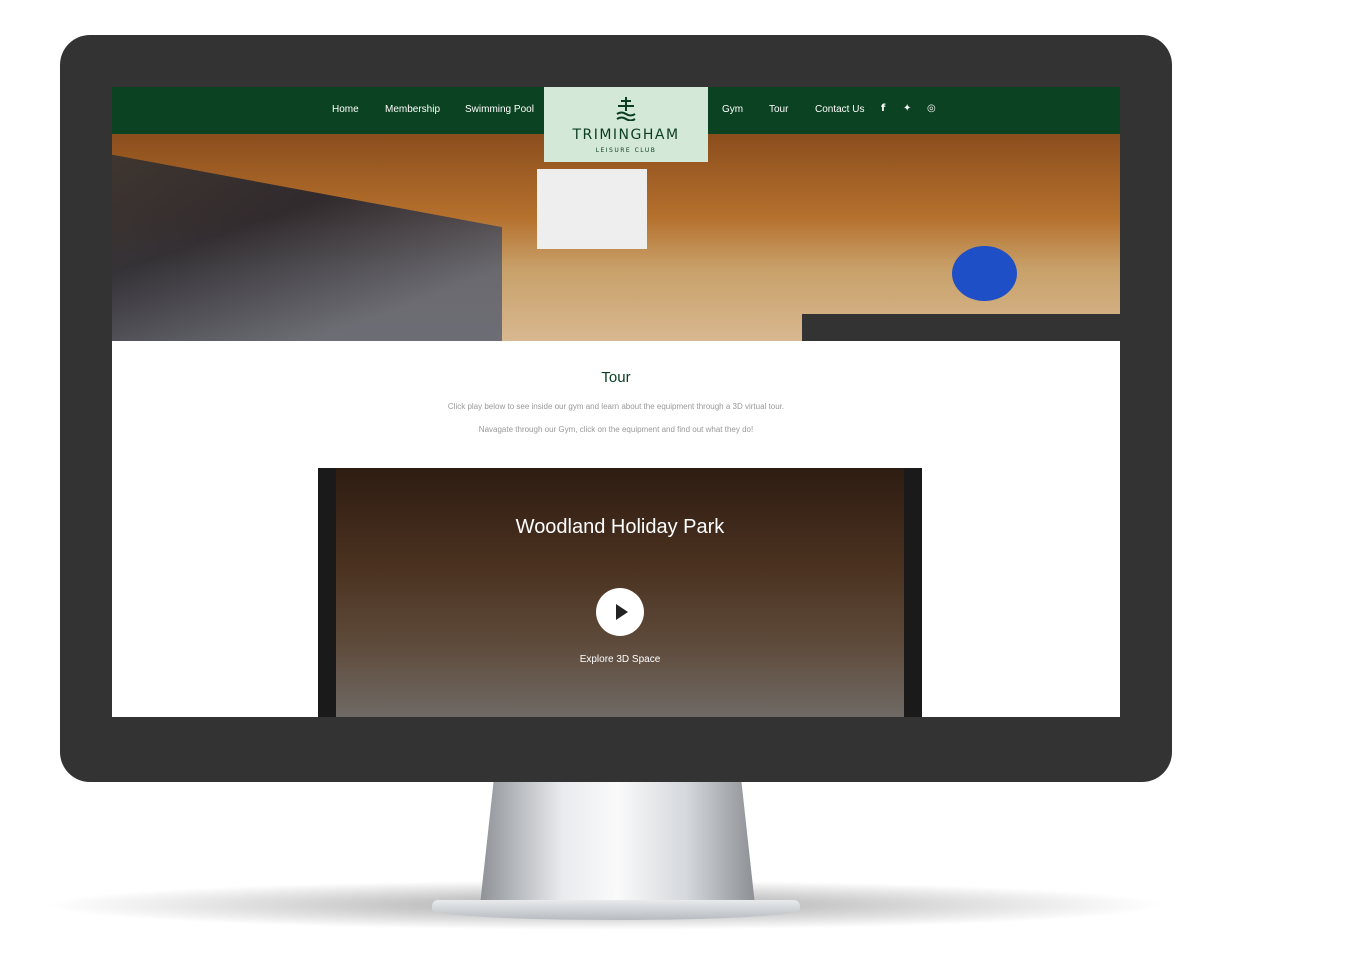 The height and width of the screenshot is (956, 1360). Describe the element at coordinates (616, 377) in the screenshot. I see `page-title: Tour` at that location.